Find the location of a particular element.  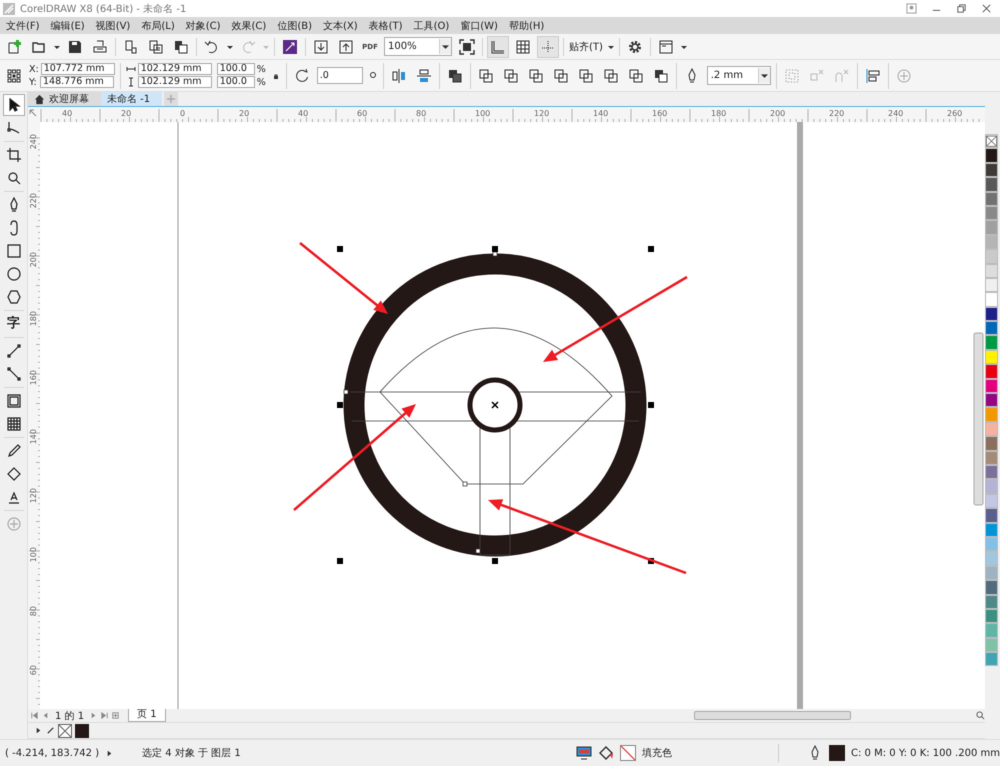

menu-item: 文本(X) is located at coordinates (343, 25).